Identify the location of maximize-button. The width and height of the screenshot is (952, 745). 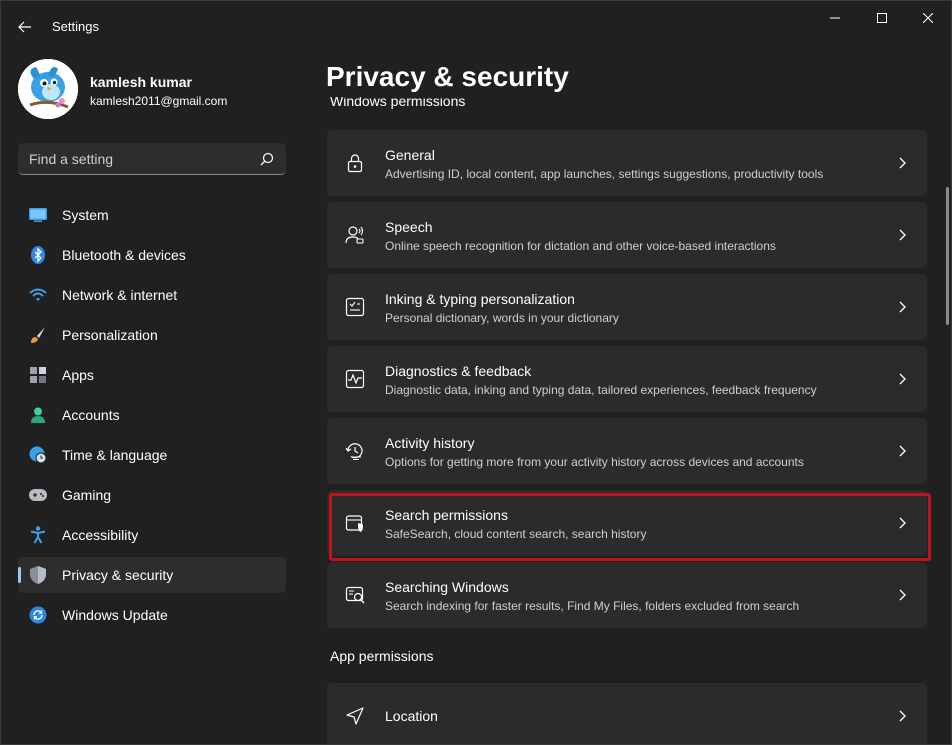
(882, 18).